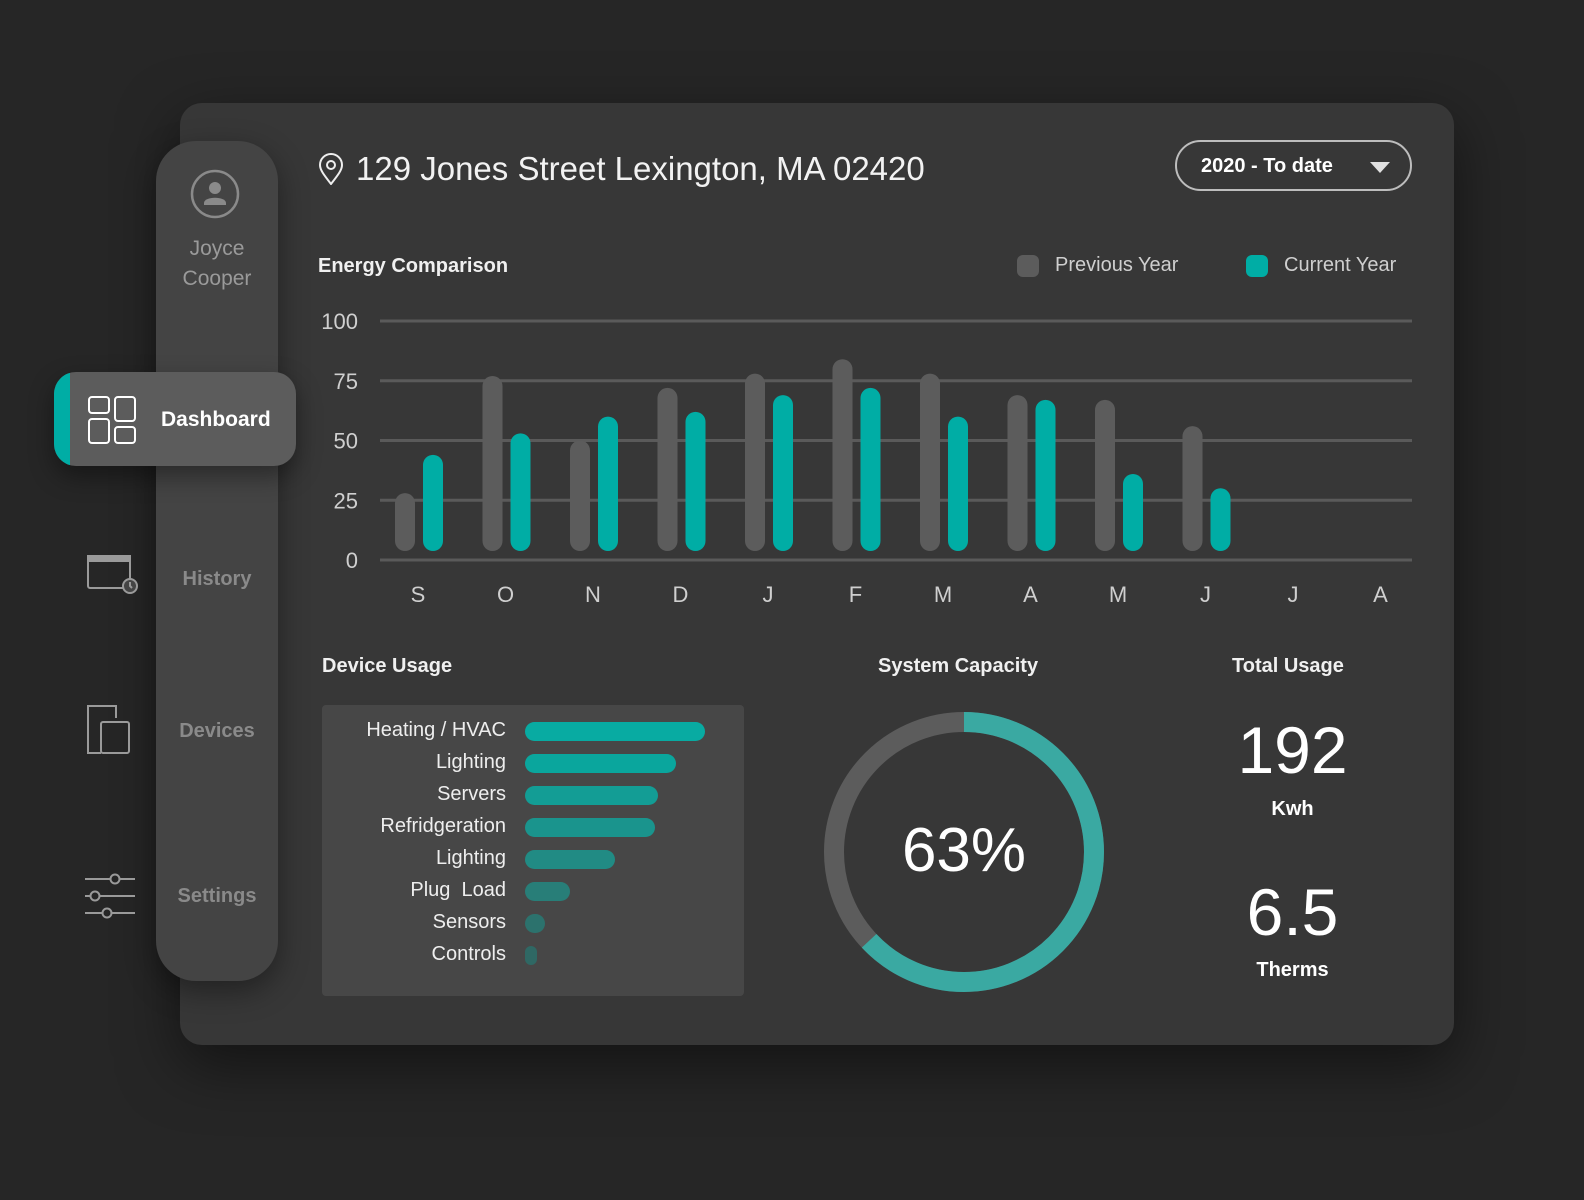 The image size is (1584, 1200). I want to click on device-usage-row: Controls, so click(533, 955).